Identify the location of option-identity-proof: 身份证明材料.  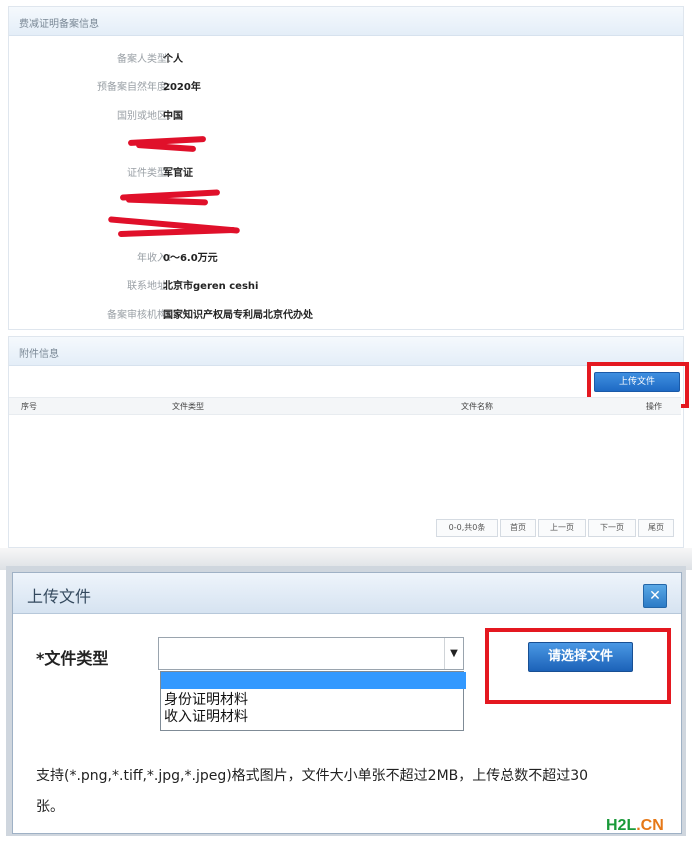
(313, 700).